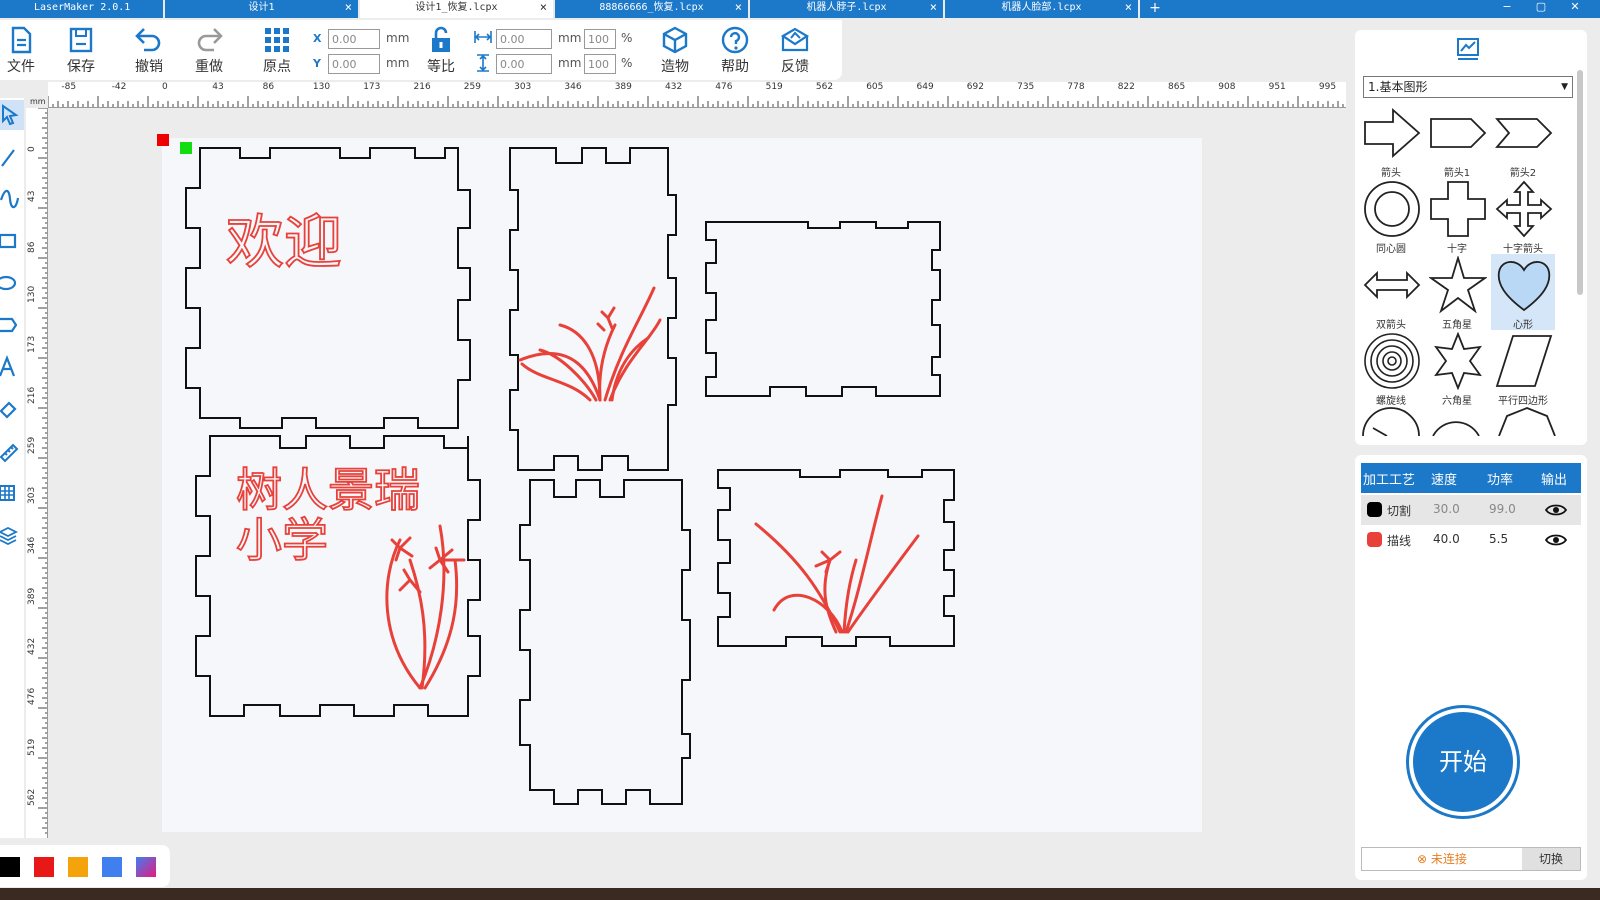 The width and height of the screenshot is (1600, 900). Describe the element at coordinates (1551, 859) in the screenshot. I see `switch-button: 切换` at that location.